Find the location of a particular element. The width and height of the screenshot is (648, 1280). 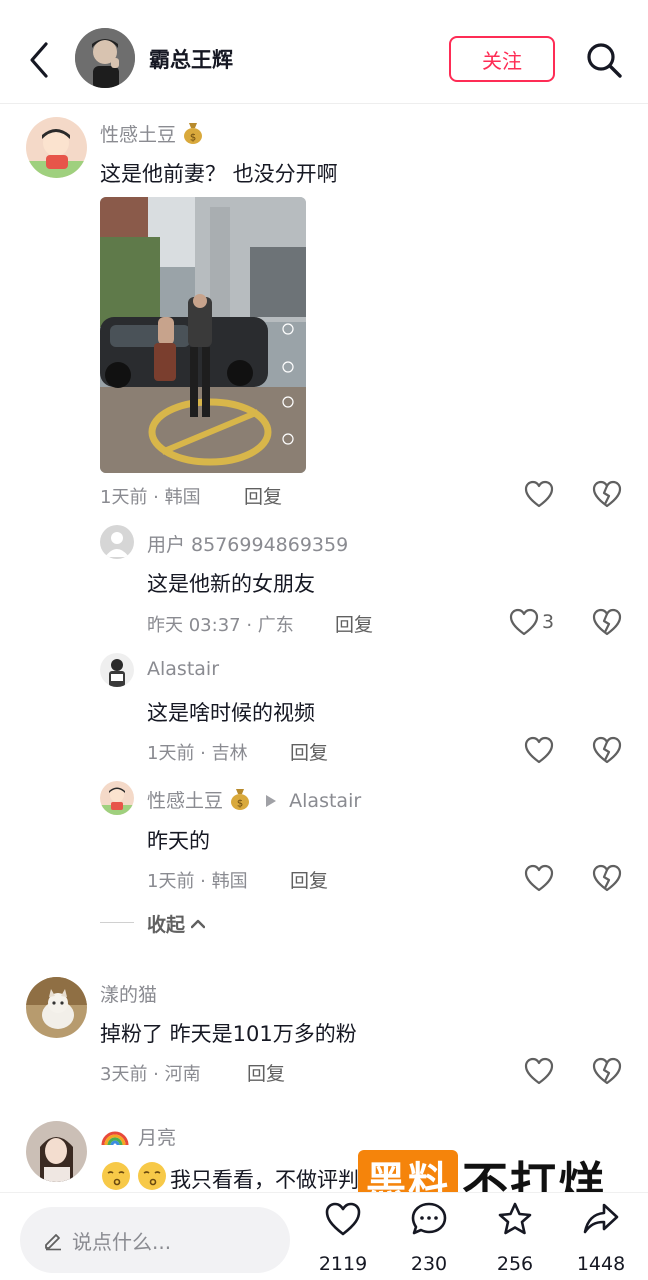

author-name: 霸总王辉 is located at coordinates (191, 59).